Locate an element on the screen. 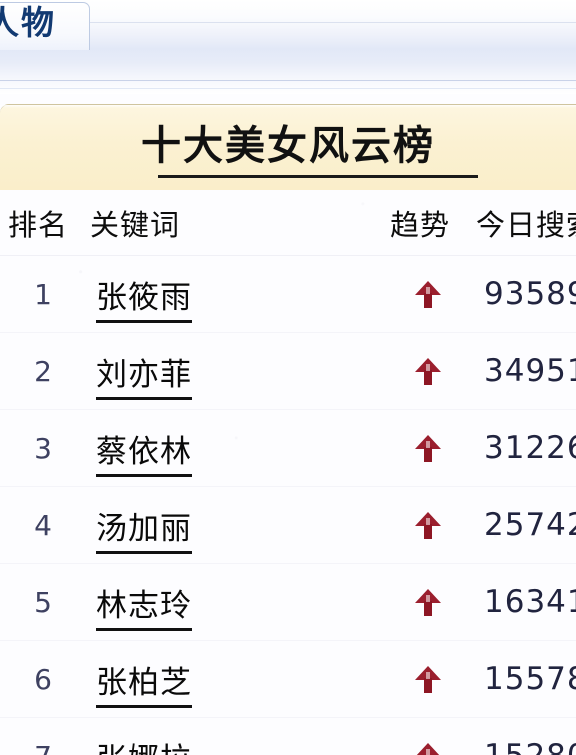  search-count: 25742 is located at coordinates (530, 525).